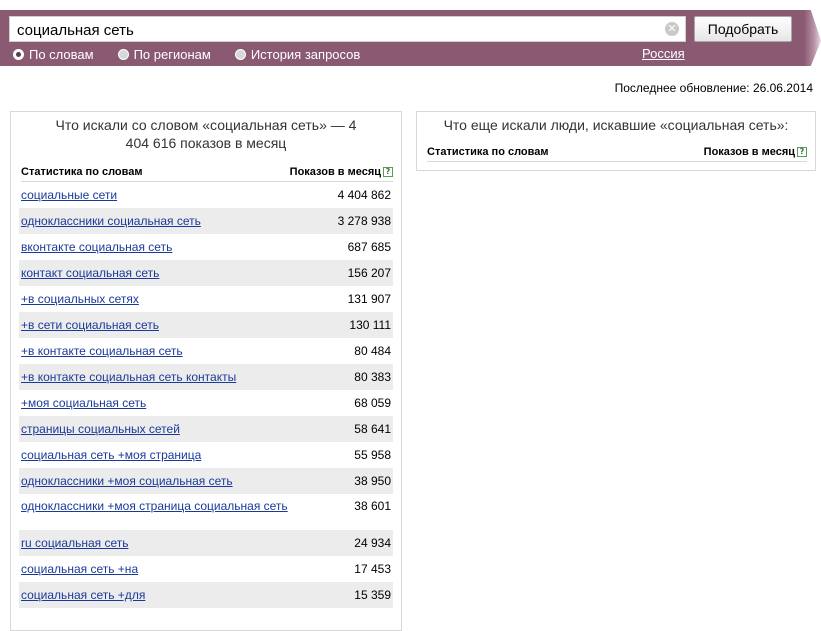 The width and height of the screenshot is (821, 631). I want to click on region-link: Россия, so click(663, 53).